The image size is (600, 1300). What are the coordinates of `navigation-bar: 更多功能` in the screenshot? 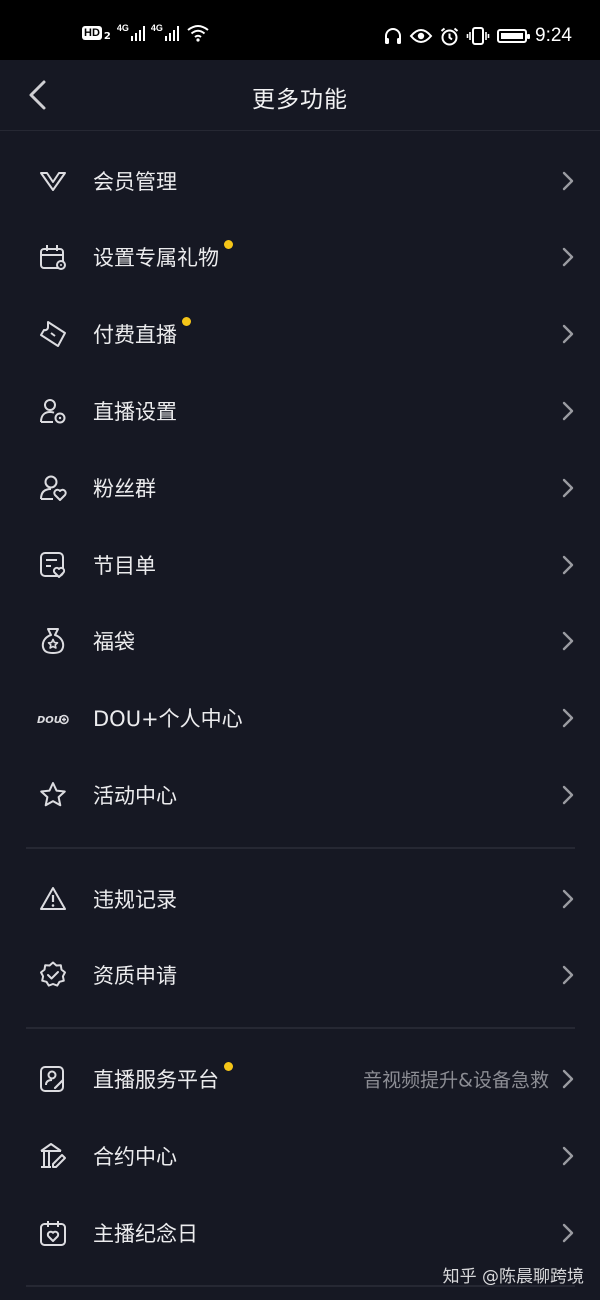 It's located at (300, 95).